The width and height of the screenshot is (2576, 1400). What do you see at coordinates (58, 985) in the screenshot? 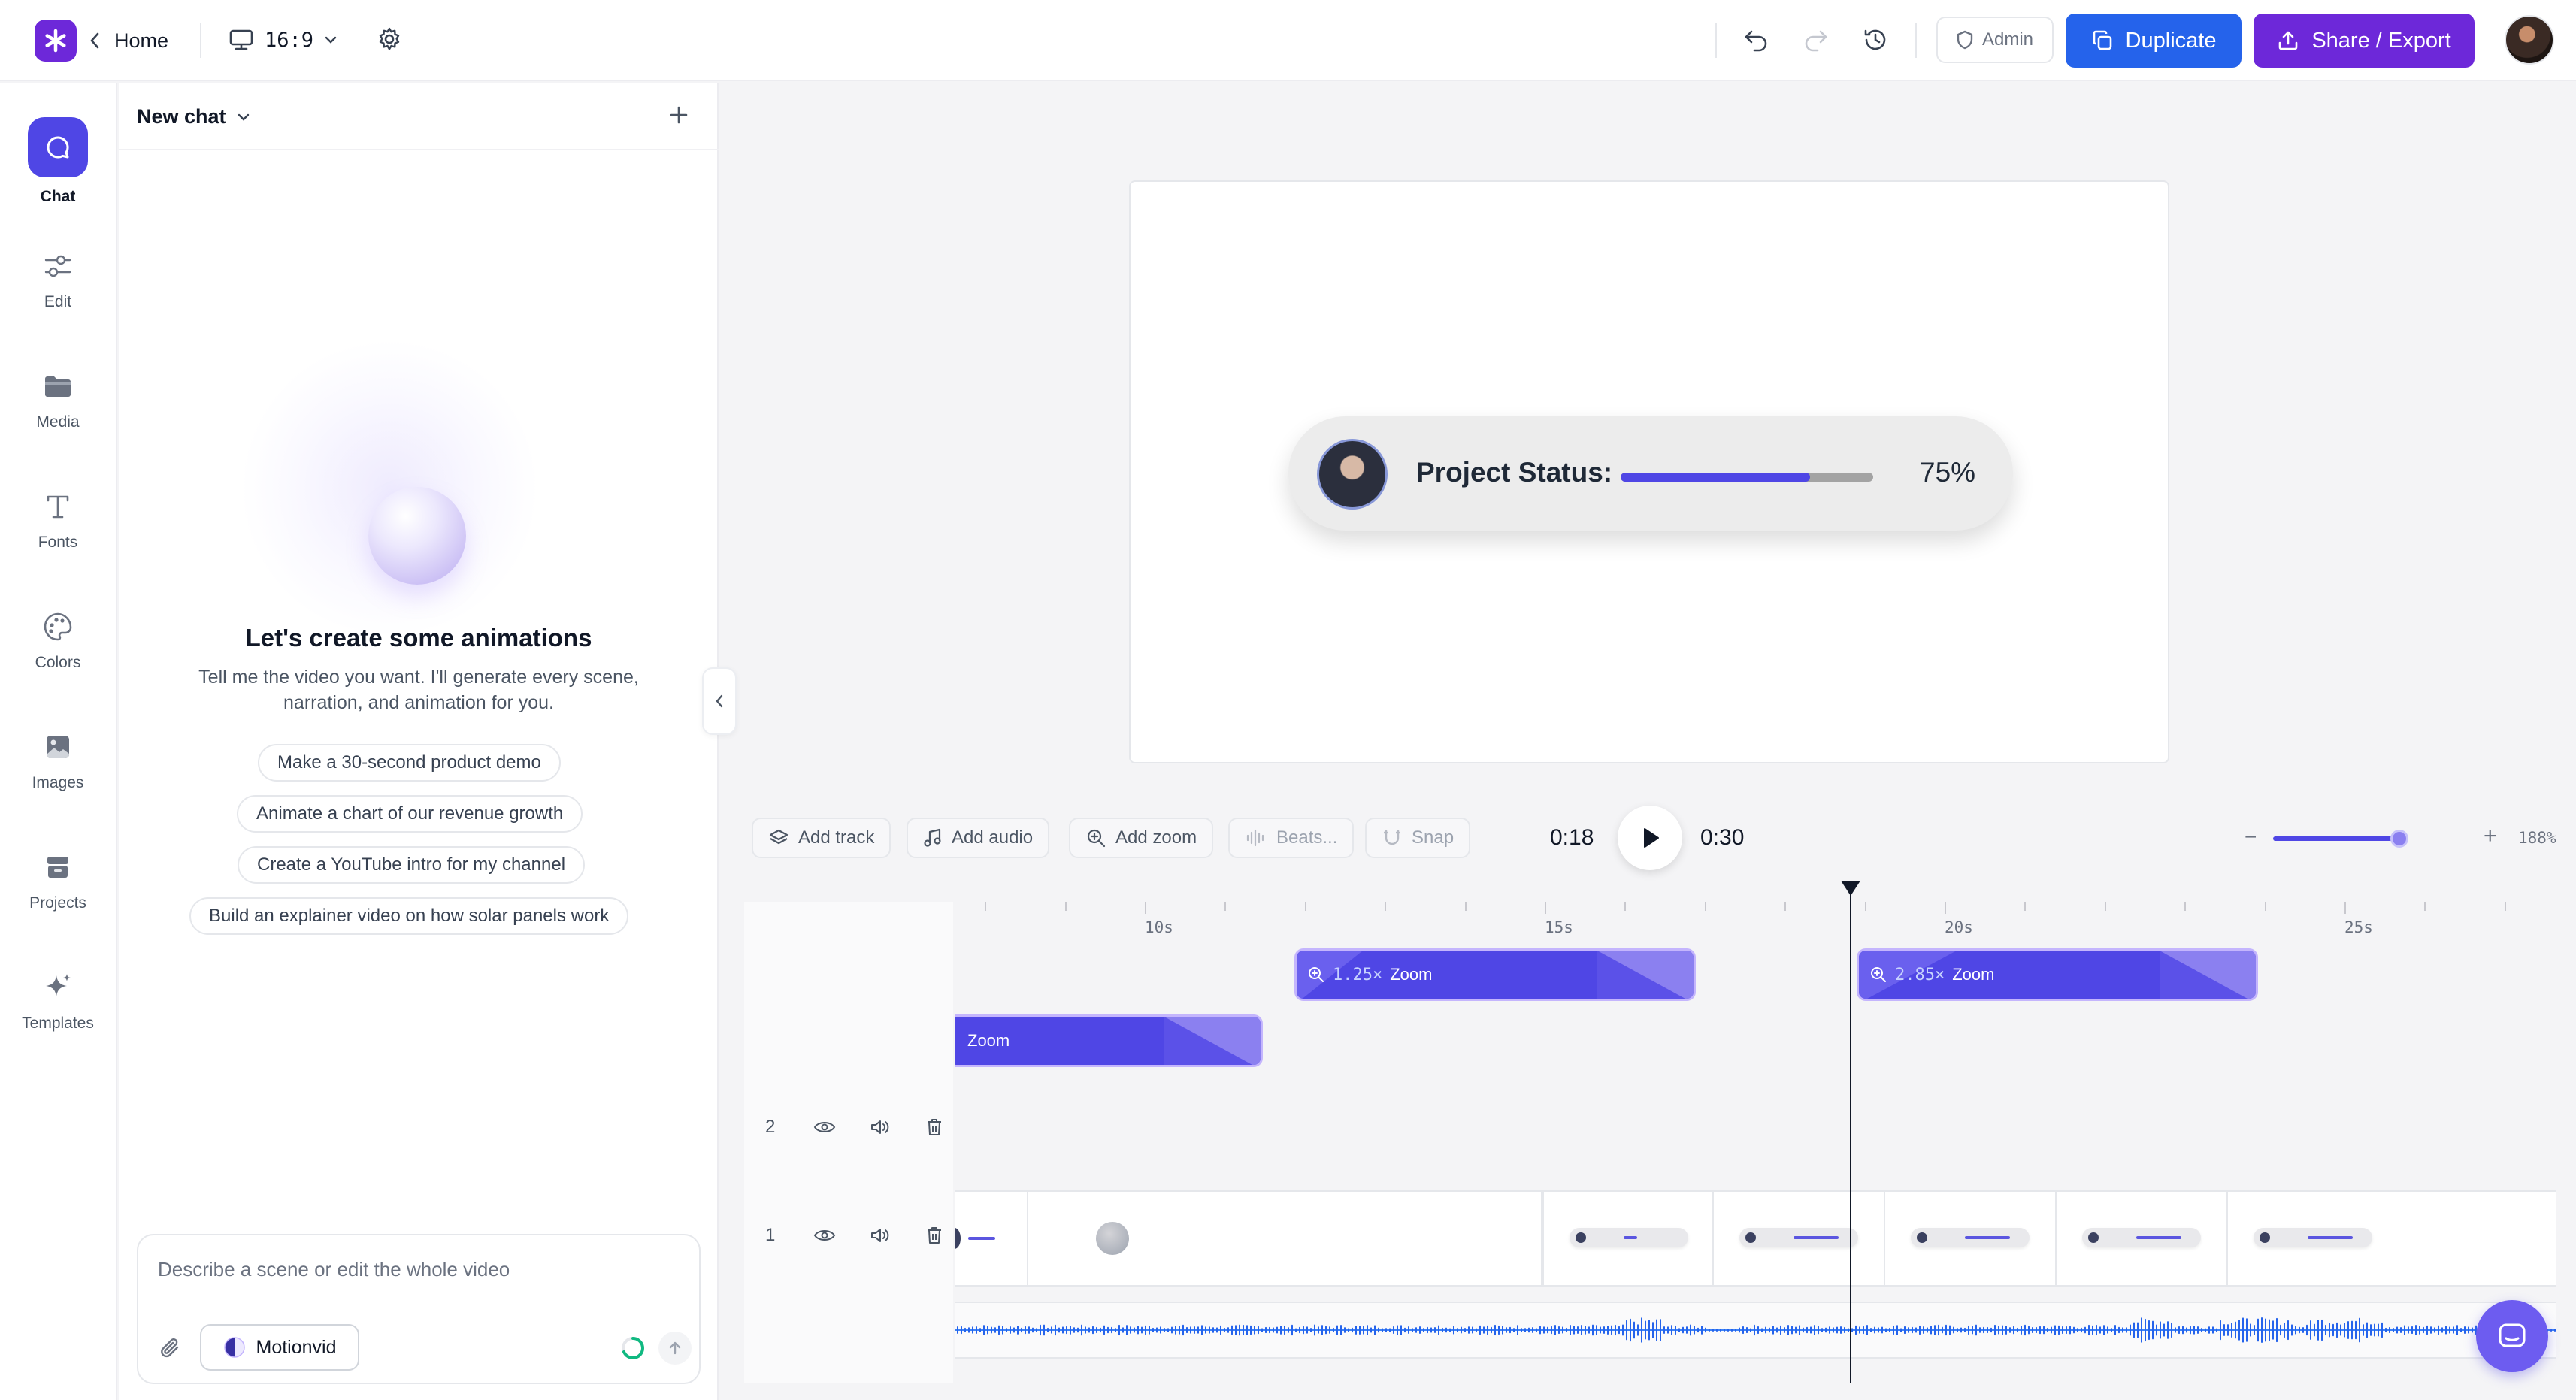
I see `sparkle-icon` at bounding box center [58, 985].